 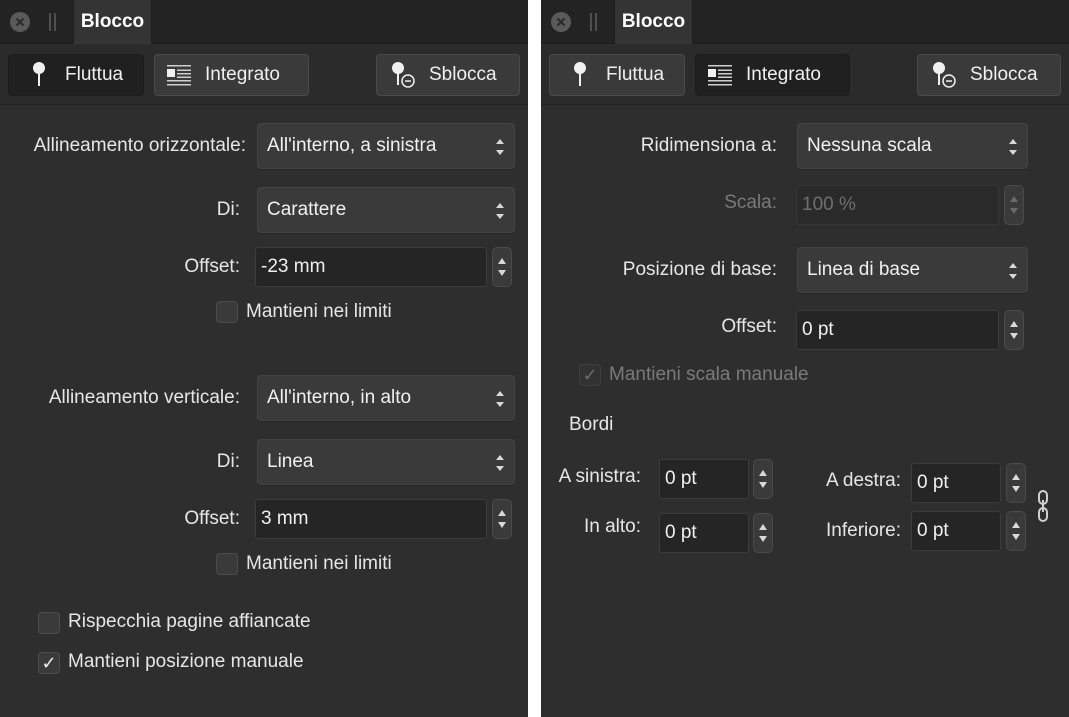 I want to click on resize-select: Nessuna scala, so click(x=912, y=146).